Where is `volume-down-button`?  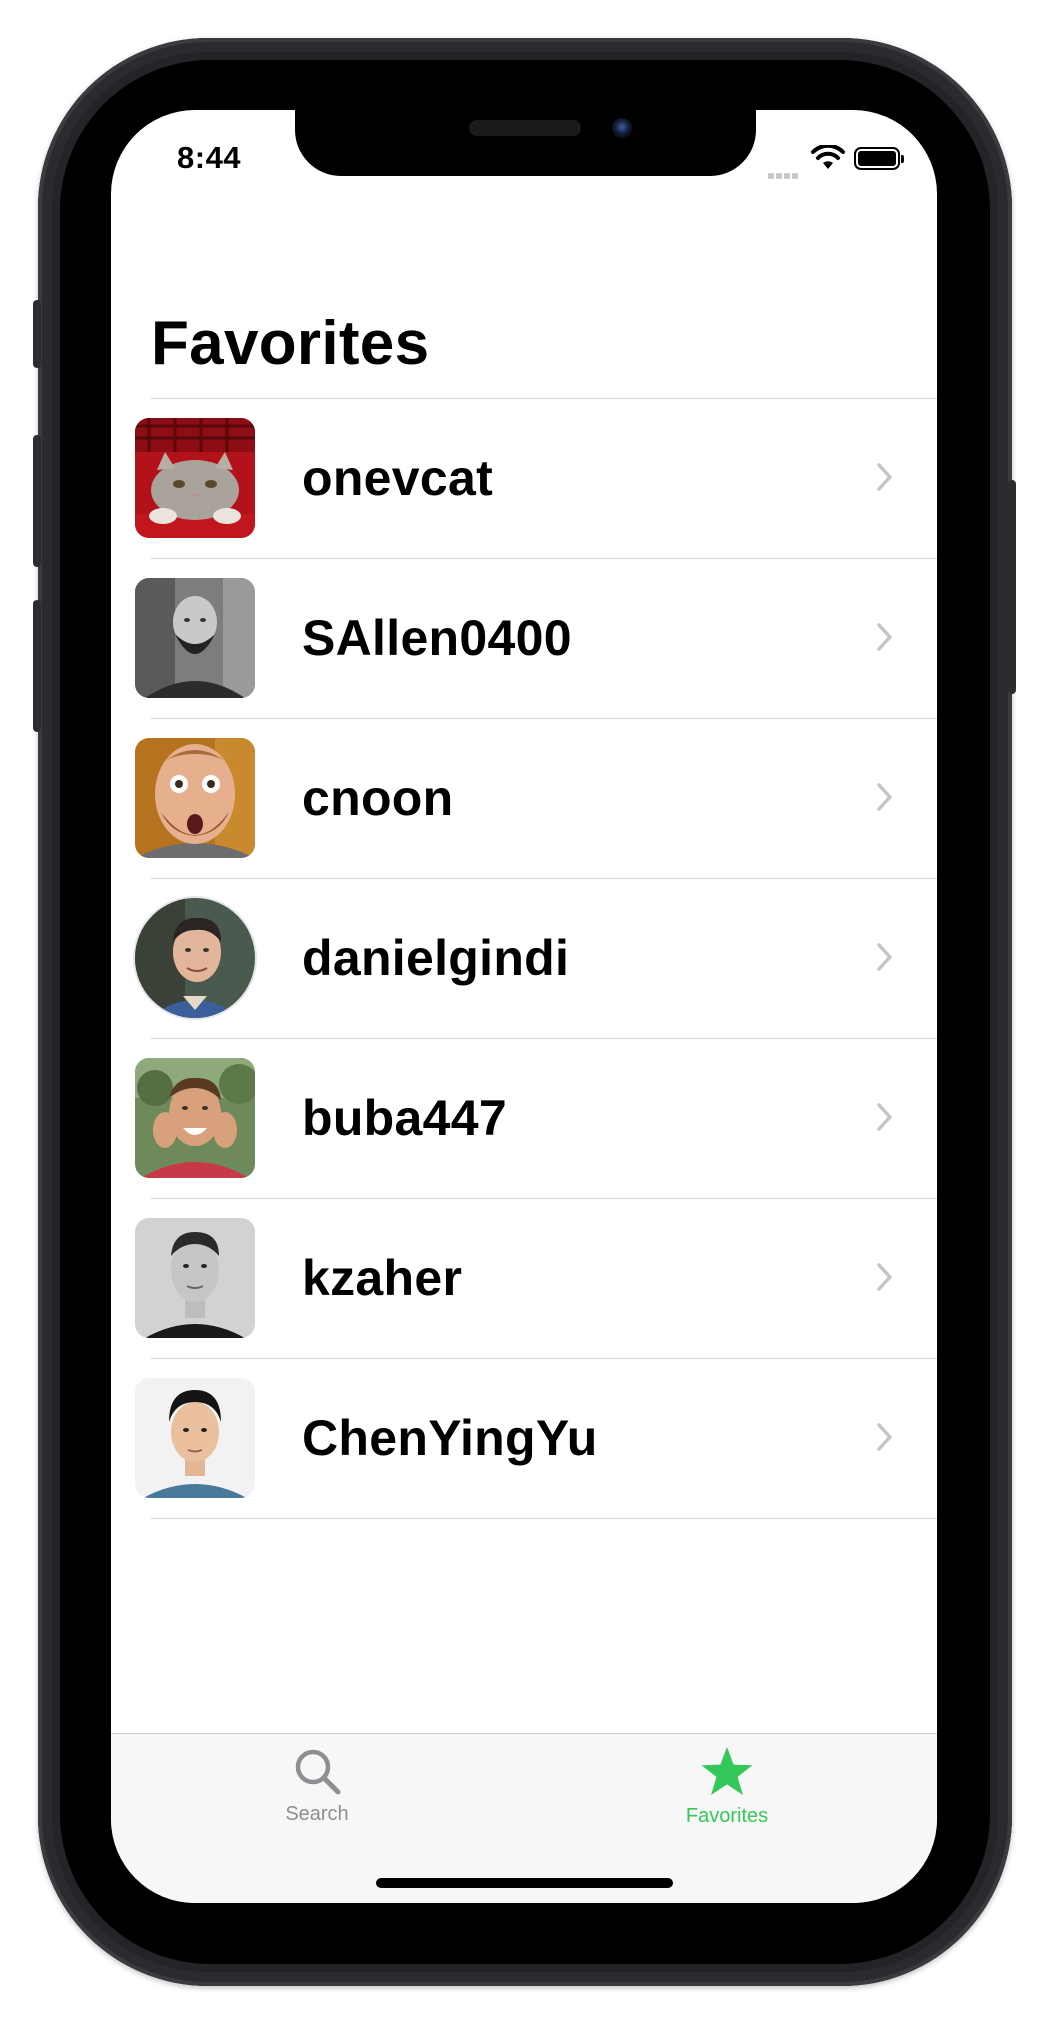
volume-down-button is located at coordinates (37, 666).